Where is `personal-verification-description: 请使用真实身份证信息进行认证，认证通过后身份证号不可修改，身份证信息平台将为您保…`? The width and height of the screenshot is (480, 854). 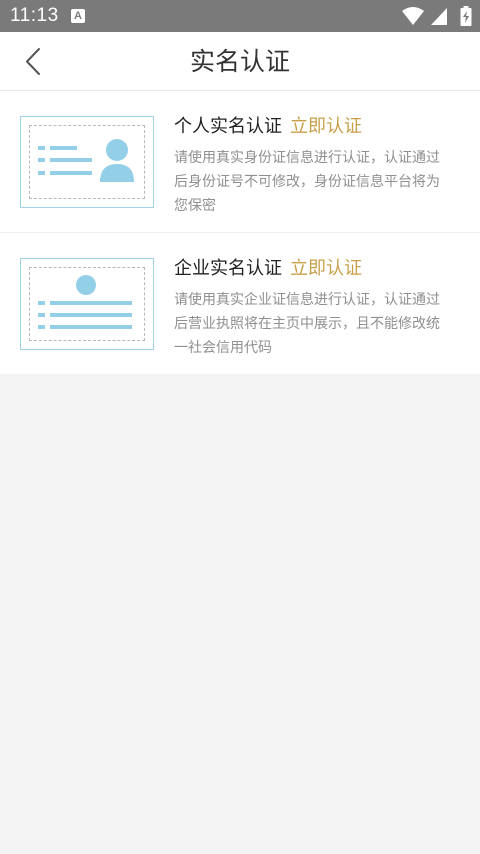 personal-verification-description: 请使用真实身份证信息进行认证，认证通过后身份证号不可修改，身份证信息平台将为您保… is located at coordinates (307, 182).